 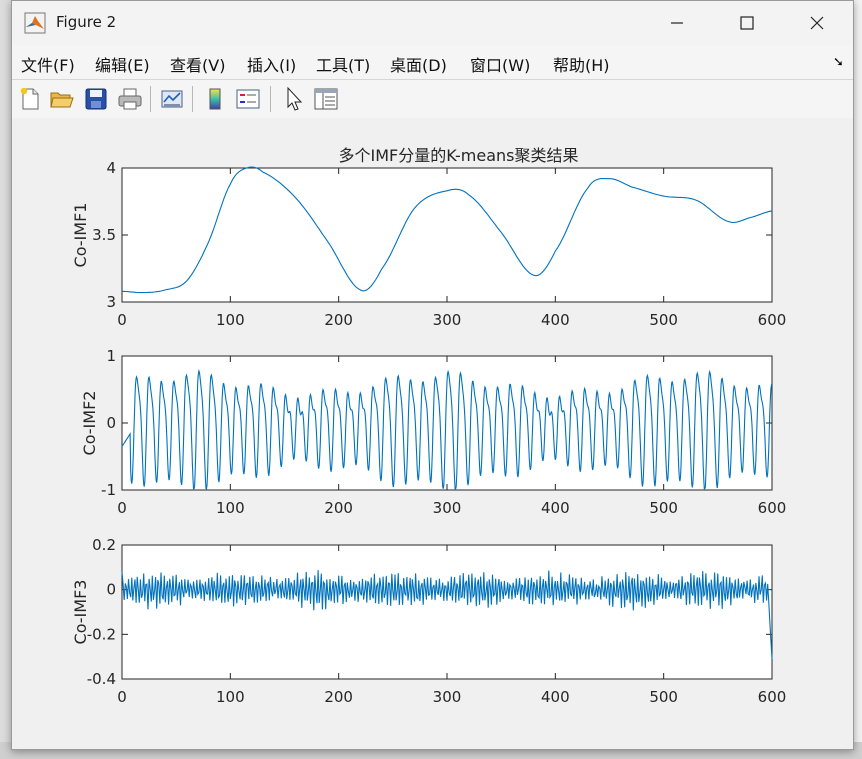 I want to click on y-tick-label: 3.5, so click(x=104, y=235).